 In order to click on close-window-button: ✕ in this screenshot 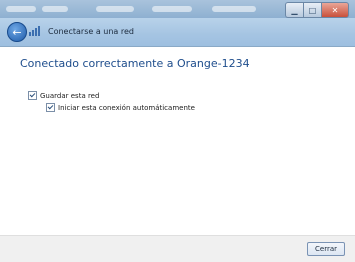, I will do `click(335, 10)`.